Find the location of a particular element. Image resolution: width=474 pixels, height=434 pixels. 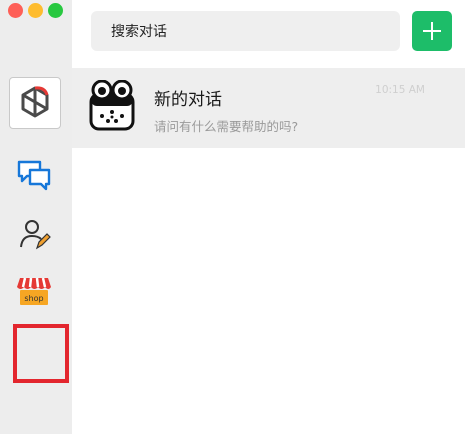

minimize-window-button is located at coordinates (35, 10).